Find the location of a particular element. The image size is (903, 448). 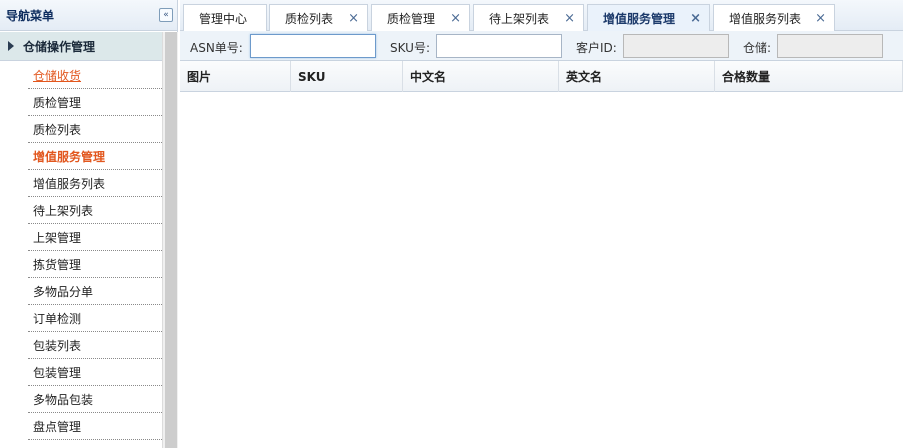

tab-bar: 管理中心 质检列表 × 质检管理 × 待上架列表 × 增值服务管理 × 增值服务列表 × is located at coordinates (541, 16).